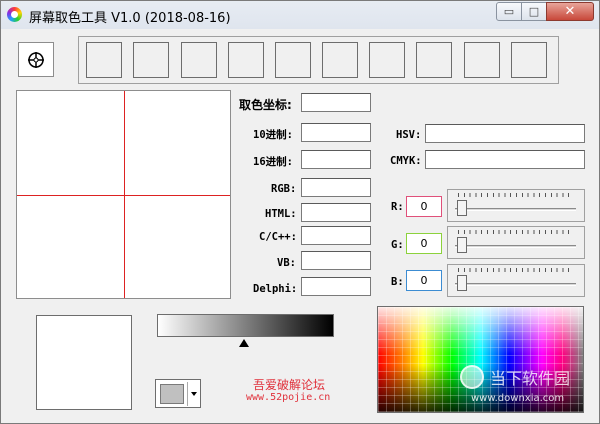  What do you see at coordinates (424, 206) in the screenshot?
I see `r-value-field: 0` at bounding box center [424, 206].